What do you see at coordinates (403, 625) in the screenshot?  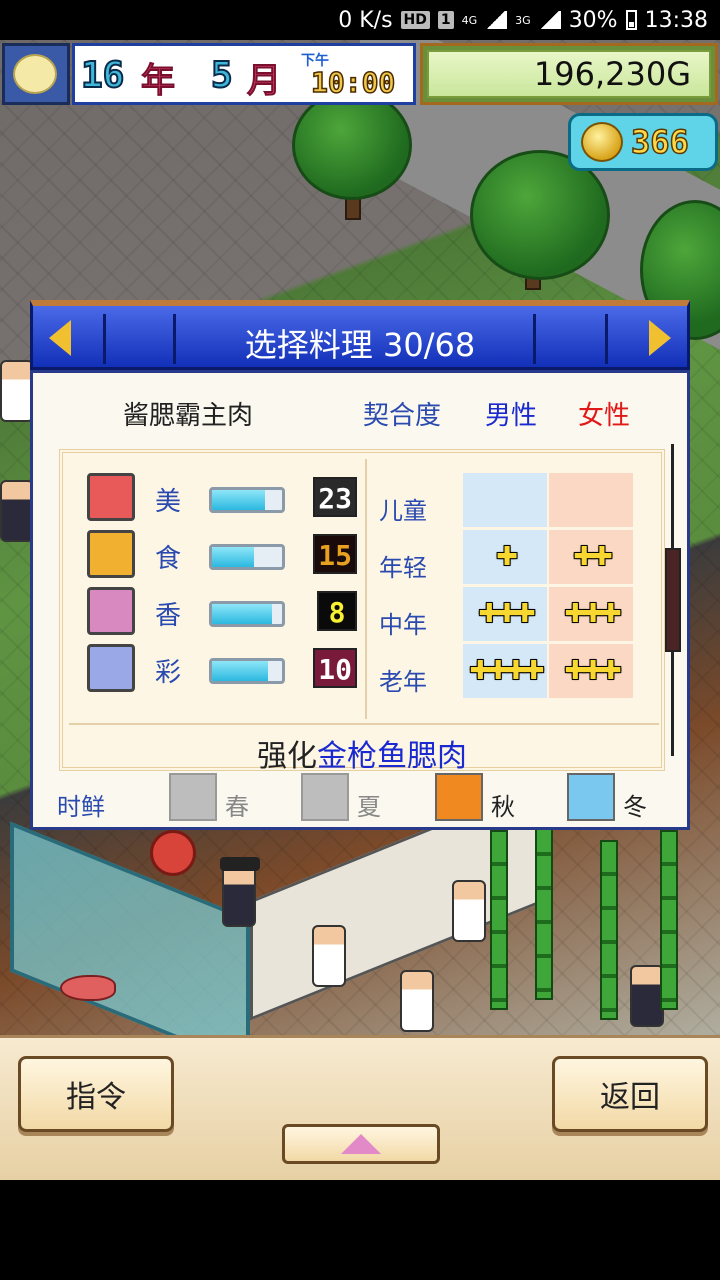 I see `age-label-middle: 中年` at bounding box center [403, 625].